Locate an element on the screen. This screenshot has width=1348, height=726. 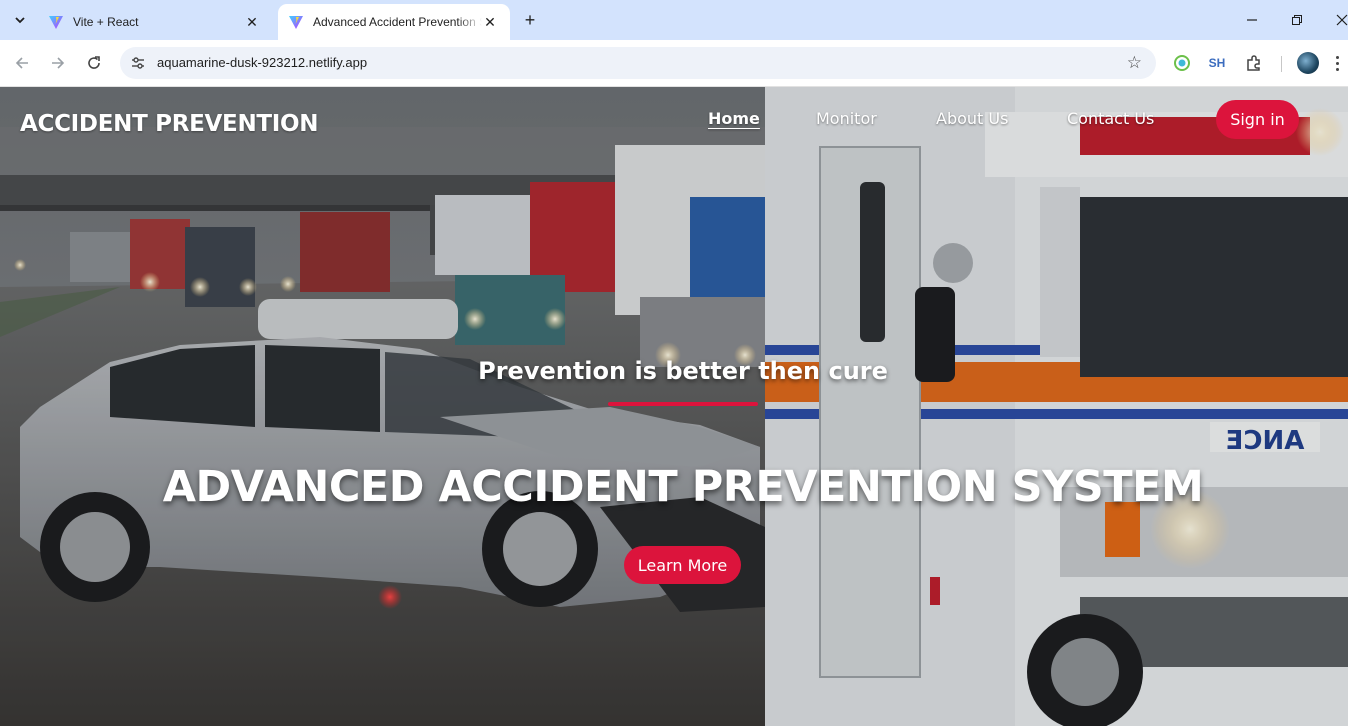
tagline-underline-divider is located at coordinates (683, 404).